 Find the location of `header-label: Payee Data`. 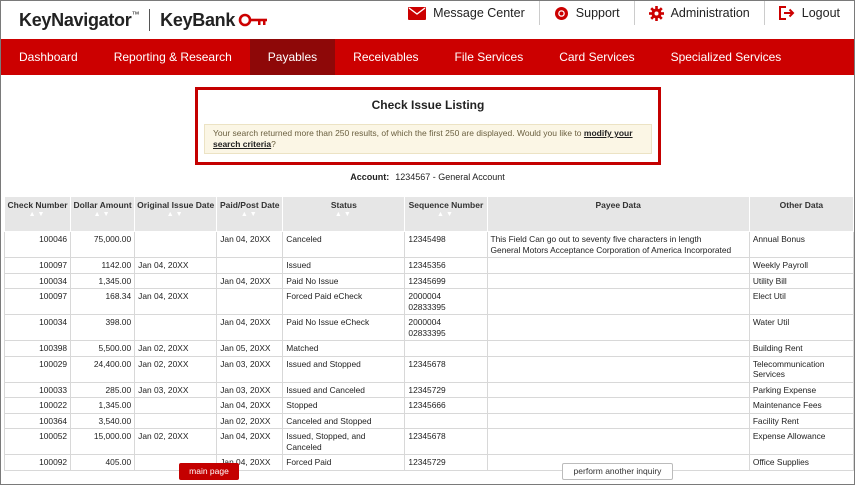

header-label: Payee Data is located at coordinates (618, 205).